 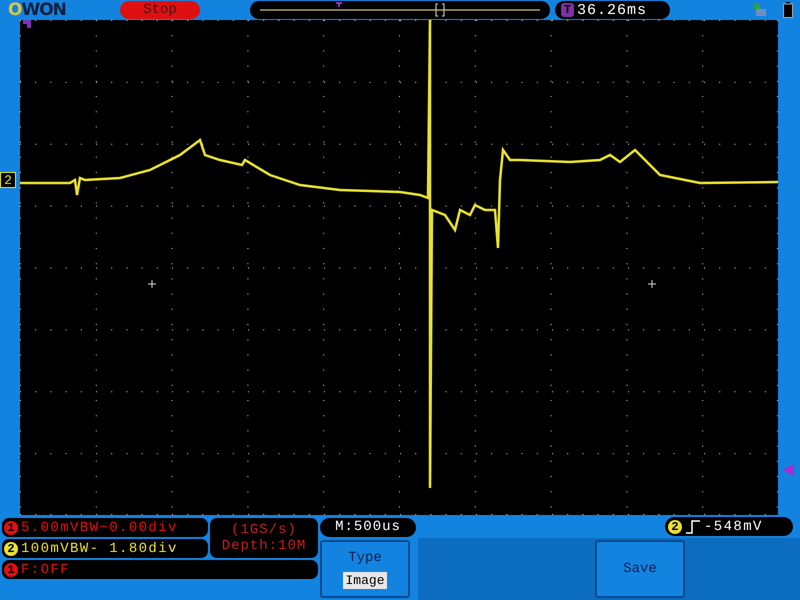 I want to click on menu-button: Save, so click(x=640, y=569).